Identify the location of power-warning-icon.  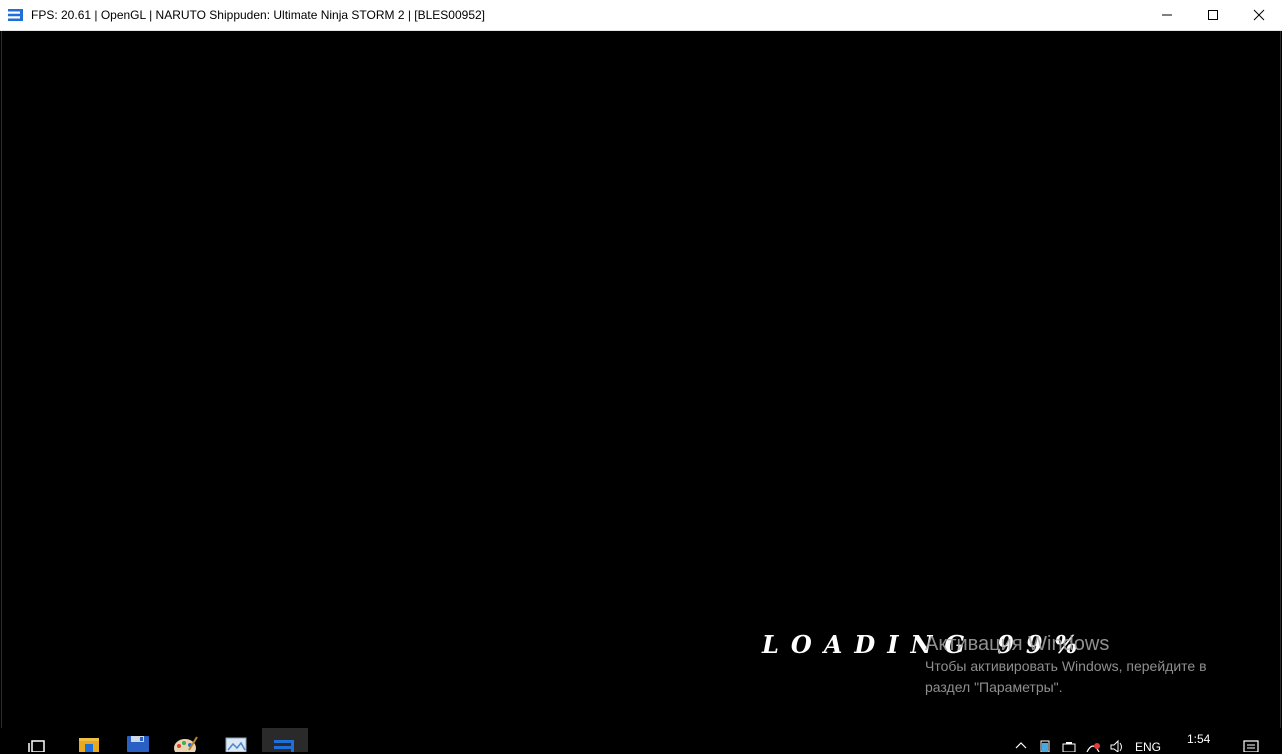
(1093, 747).